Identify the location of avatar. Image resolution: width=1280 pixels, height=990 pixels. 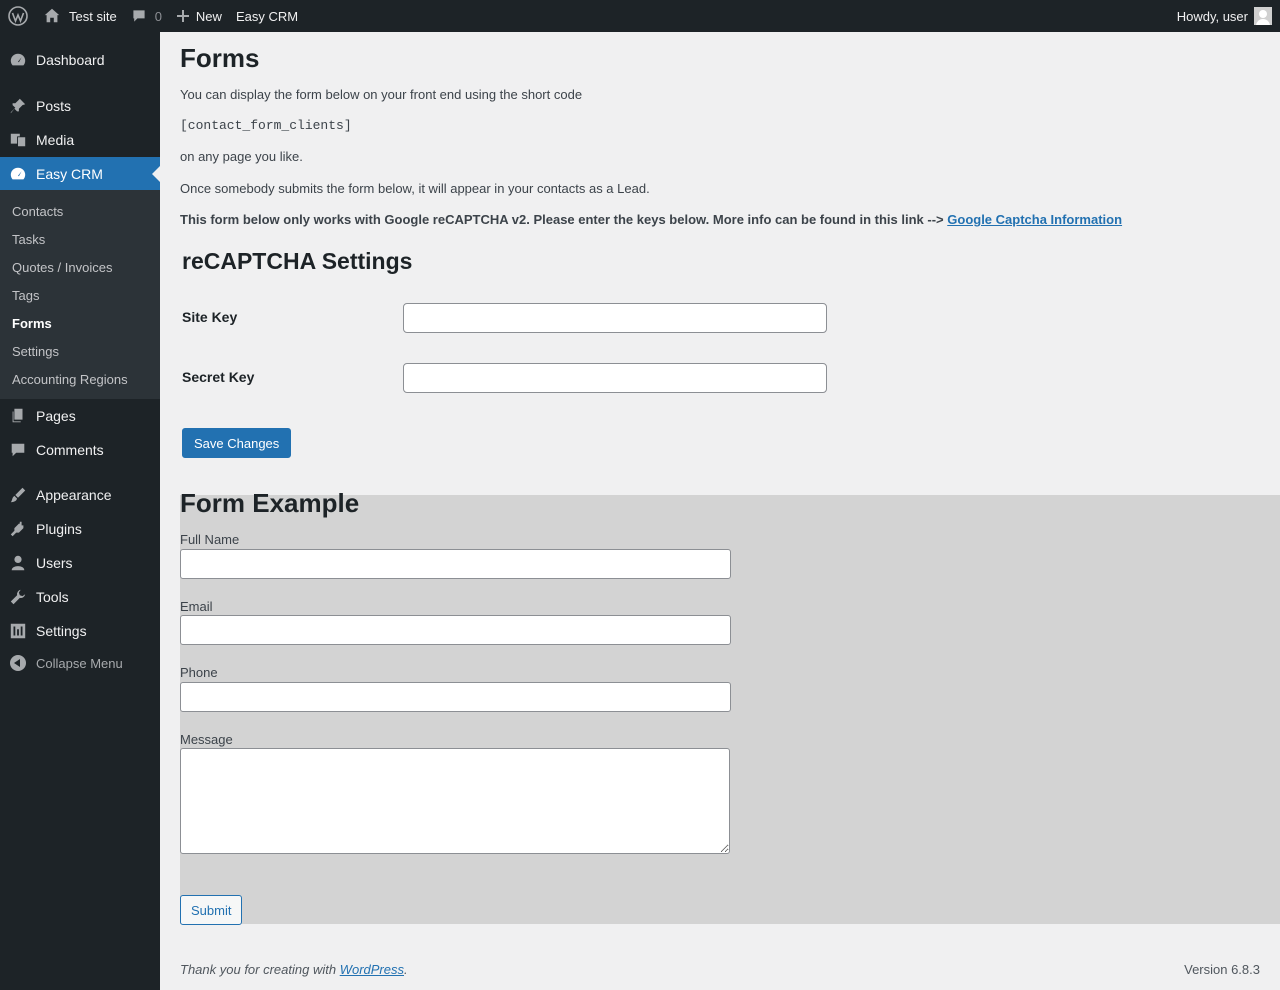
(1263, 16).